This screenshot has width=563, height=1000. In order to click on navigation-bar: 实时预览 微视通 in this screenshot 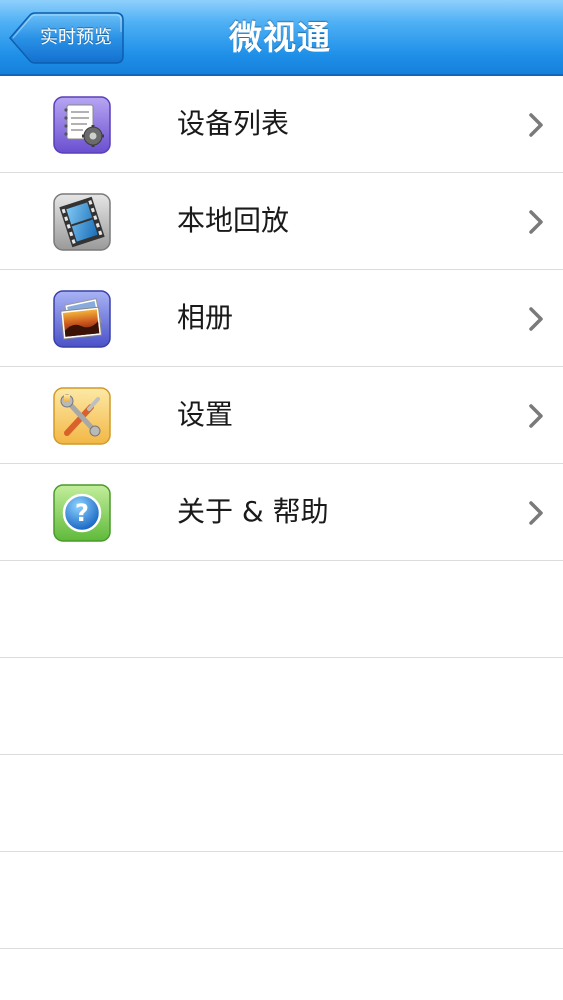, I will do `click(281, 38)`.